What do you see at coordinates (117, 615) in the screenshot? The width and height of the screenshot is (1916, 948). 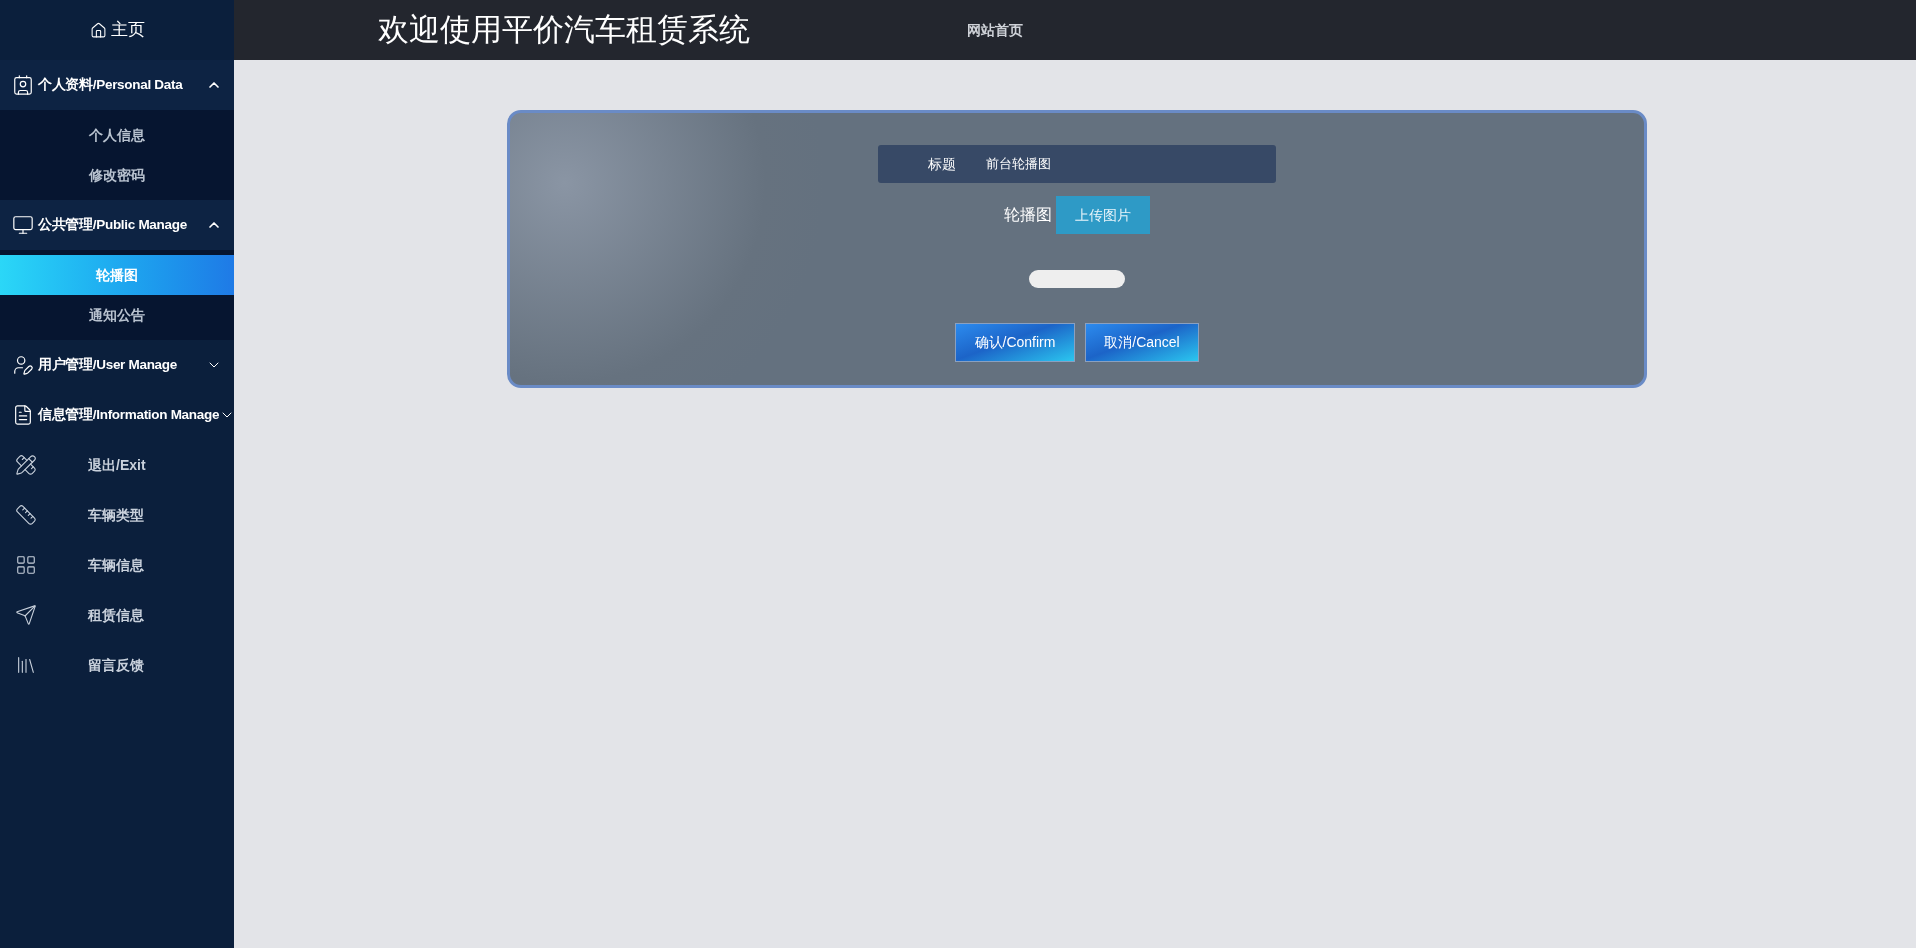 I see `menu-item: 租赁信息` at bounding box center [117, 615].